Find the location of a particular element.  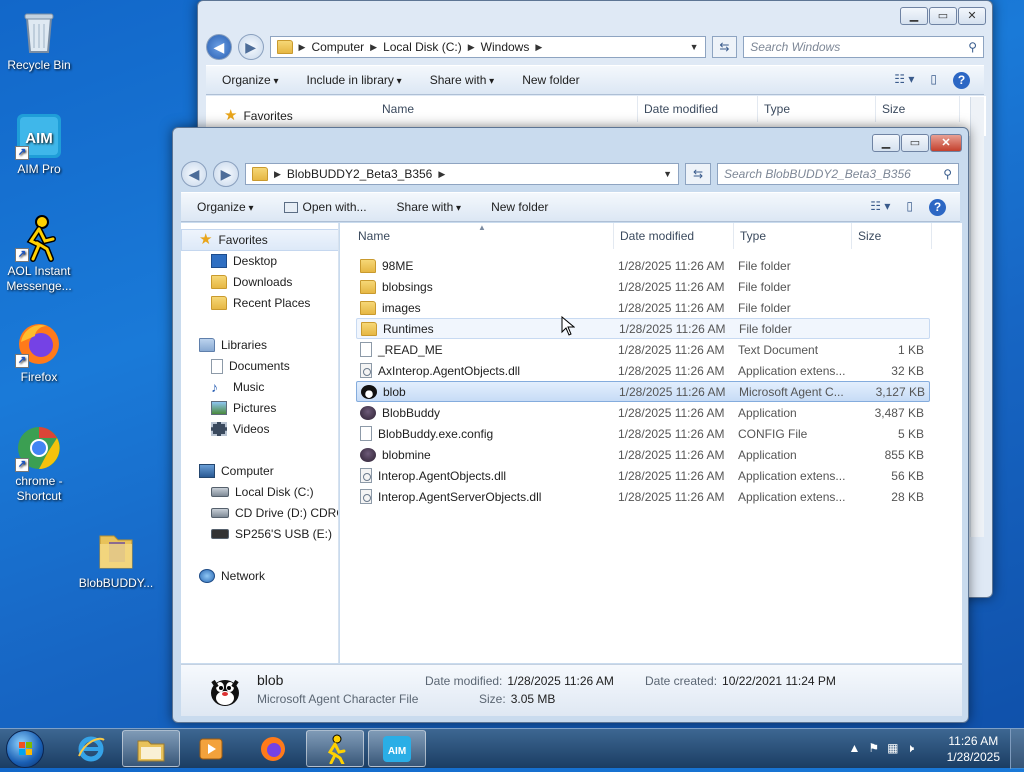

taskbar-aol-messenger is located at coordinates (335, 748).